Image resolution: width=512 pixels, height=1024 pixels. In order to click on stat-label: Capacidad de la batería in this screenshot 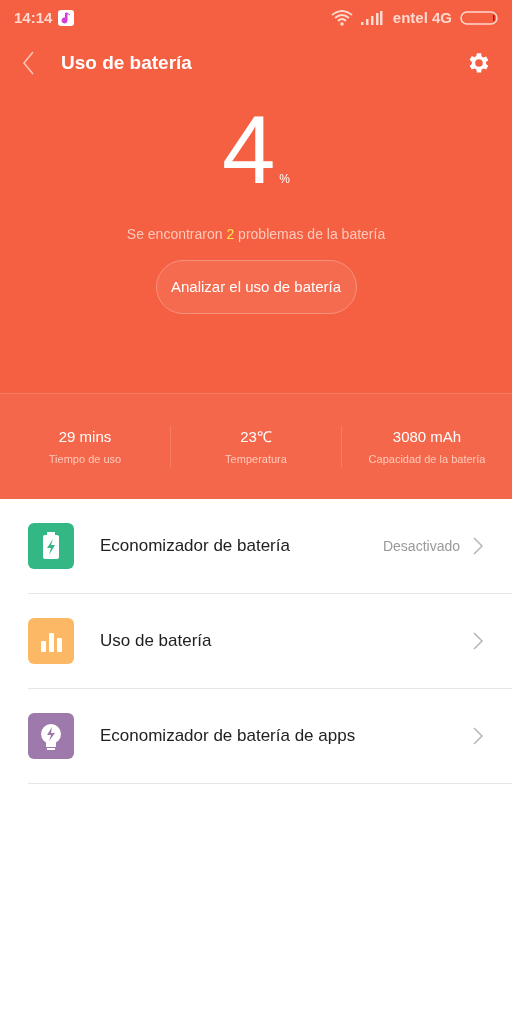, I will do `click(427, 459)`.